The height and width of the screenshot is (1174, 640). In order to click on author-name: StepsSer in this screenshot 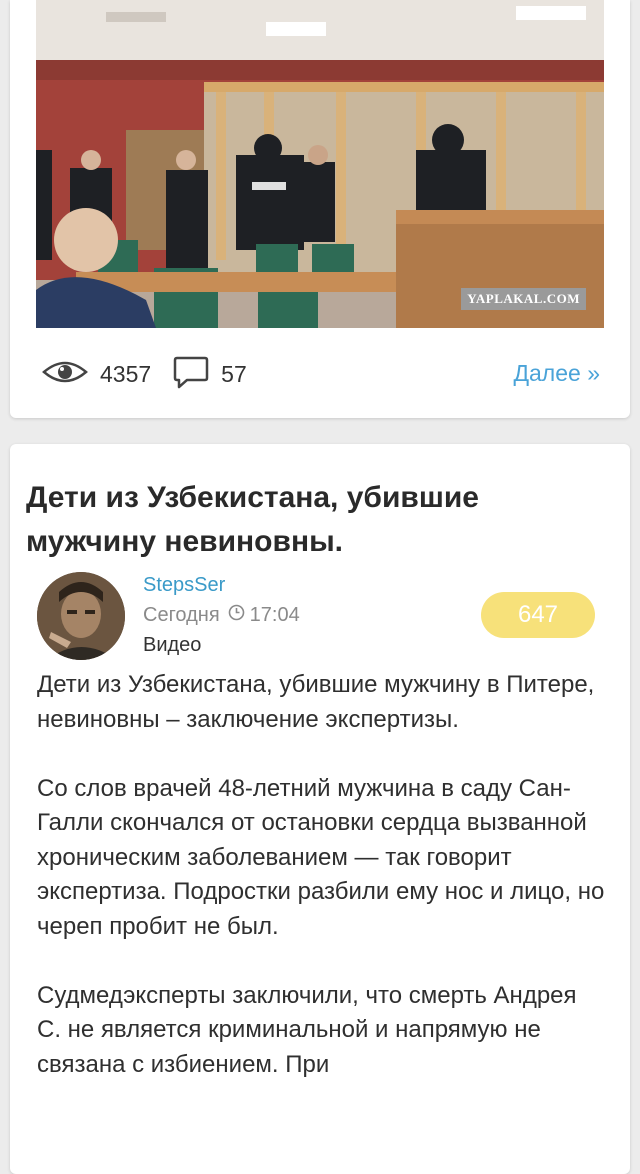, I will do `click(184, 585)`.